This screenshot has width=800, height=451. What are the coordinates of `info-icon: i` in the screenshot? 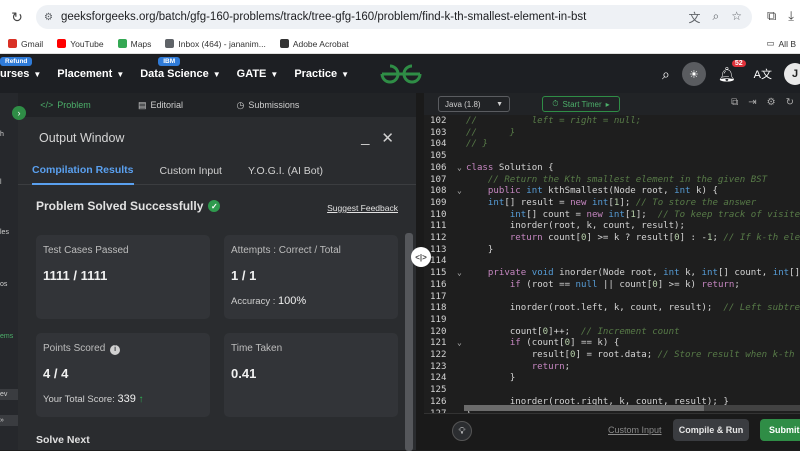 It's located at (115, 349).